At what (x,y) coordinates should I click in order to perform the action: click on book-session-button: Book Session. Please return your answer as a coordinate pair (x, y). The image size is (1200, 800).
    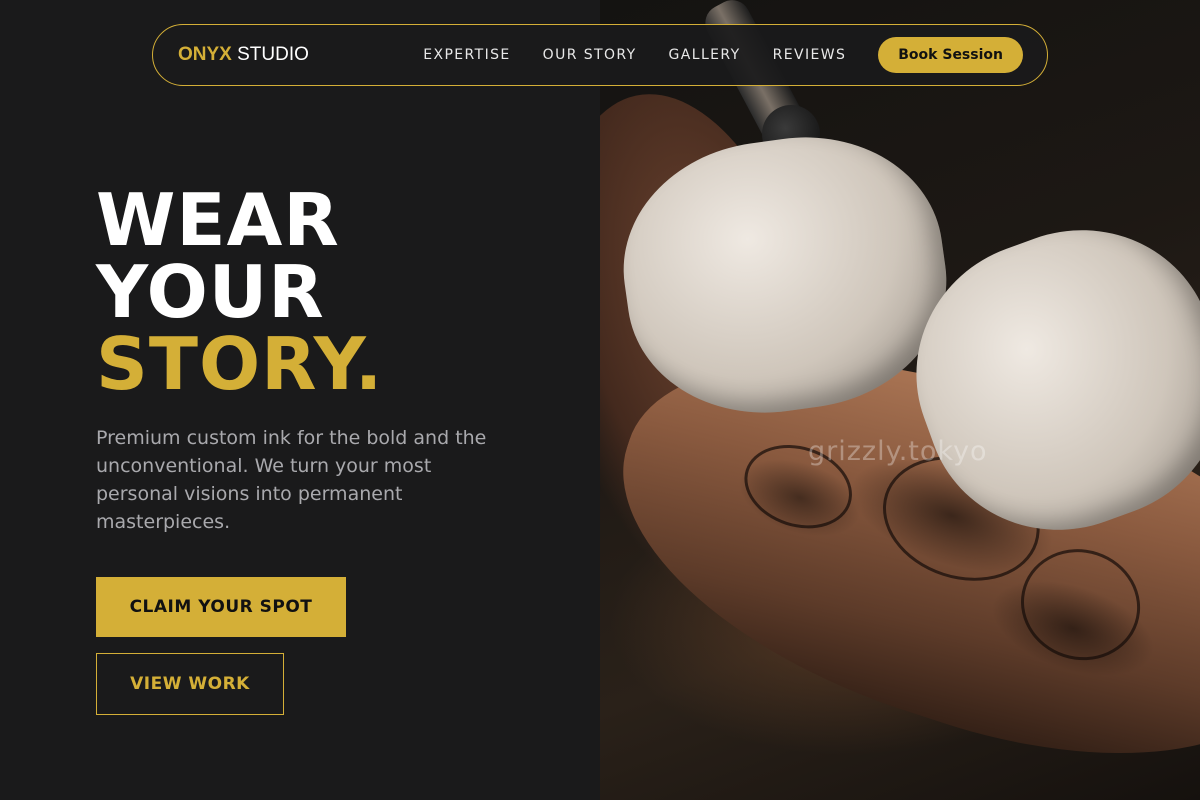
    Looking at the image, I should click on (950, 55).